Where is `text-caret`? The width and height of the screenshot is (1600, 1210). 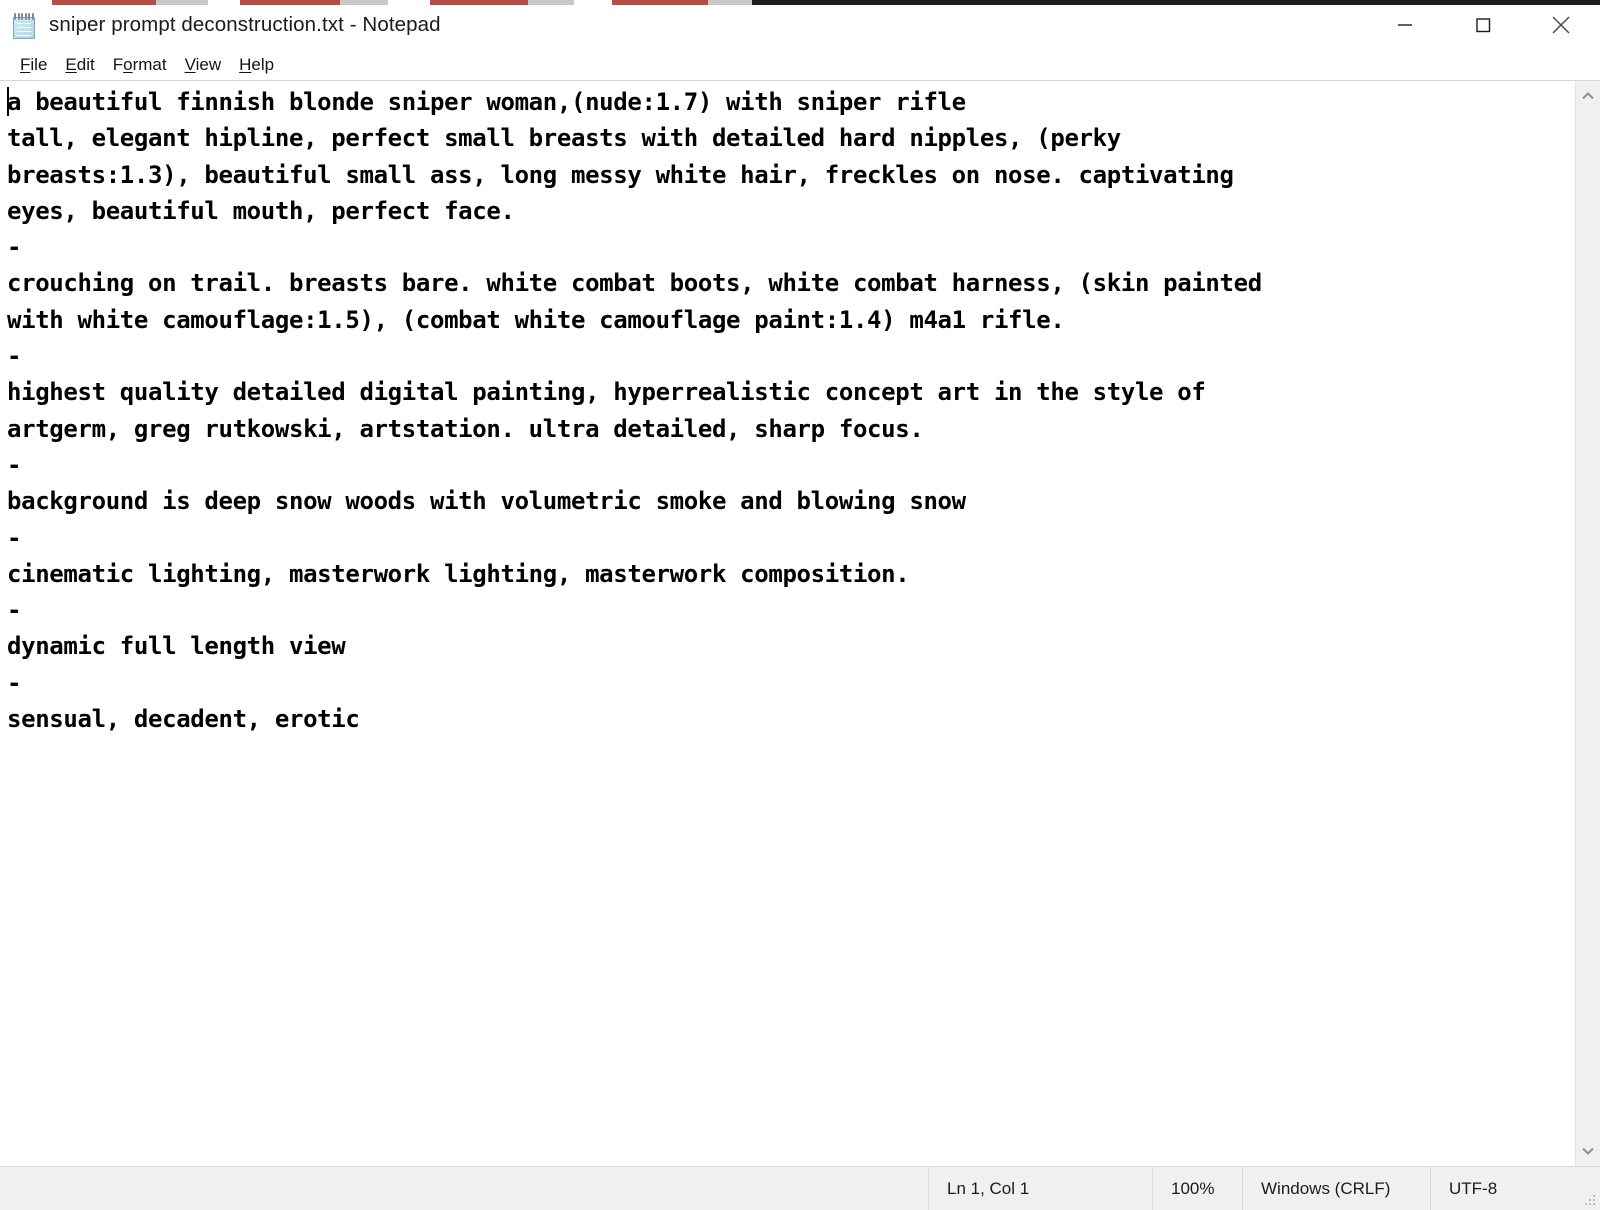 text-caret is located at coordinates (8, 101).